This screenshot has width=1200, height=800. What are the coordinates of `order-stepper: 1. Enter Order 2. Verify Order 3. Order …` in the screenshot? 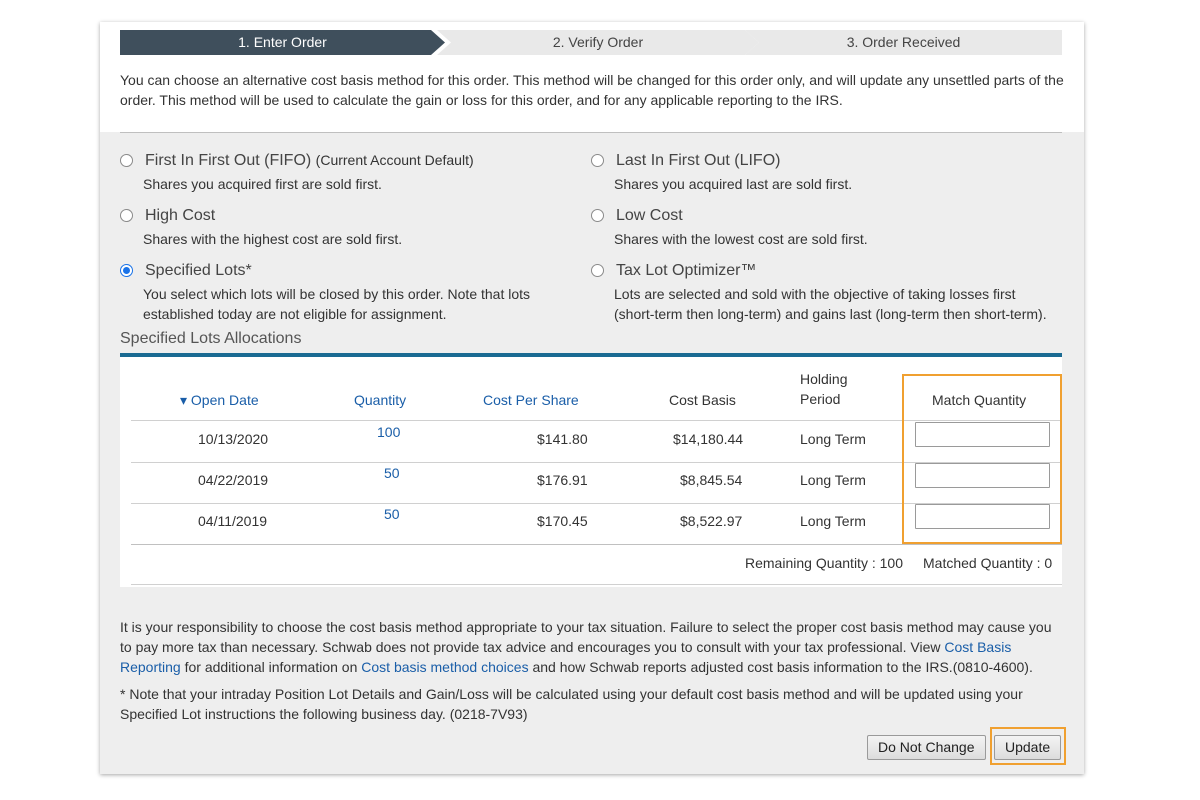 It's located at (591, 42).